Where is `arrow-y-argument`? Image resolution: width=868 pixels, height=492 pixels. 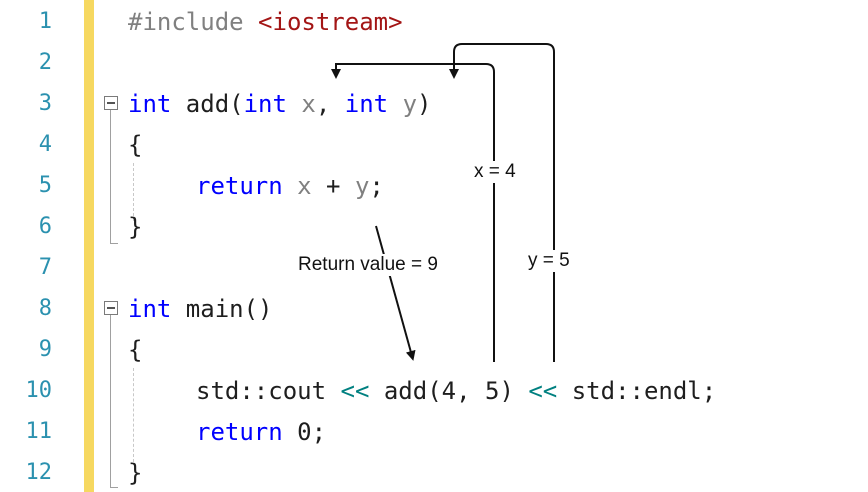 arrow-y-argument is located at coordinates (502, 202).